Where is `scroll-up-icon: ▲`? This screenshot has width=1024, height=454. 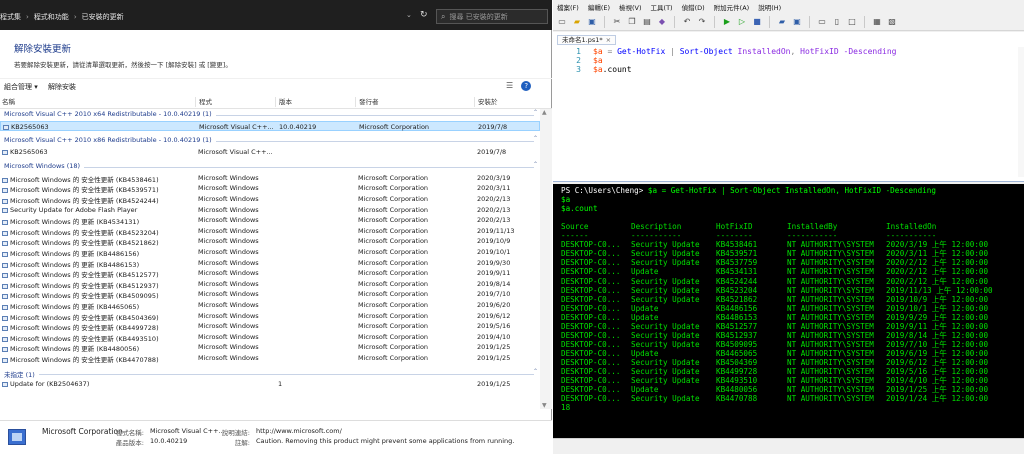
scroll-up-icon: ▲ is located at coordinates (544, 112).